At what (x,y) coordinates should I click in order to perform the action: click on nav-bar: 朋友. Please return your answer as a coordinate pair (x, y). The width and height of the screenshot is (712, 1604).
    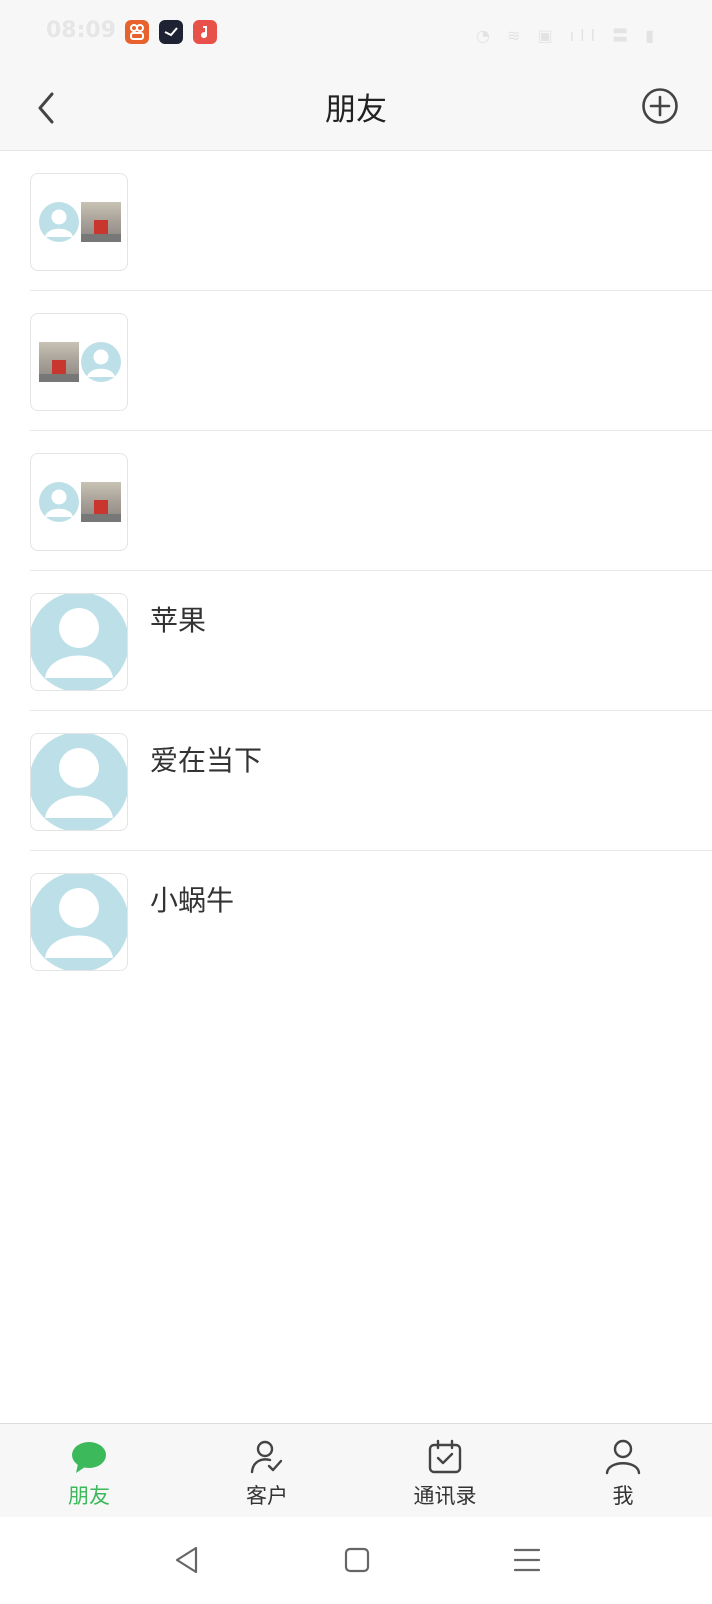
    Looking at the image, I should click on (356, 107).